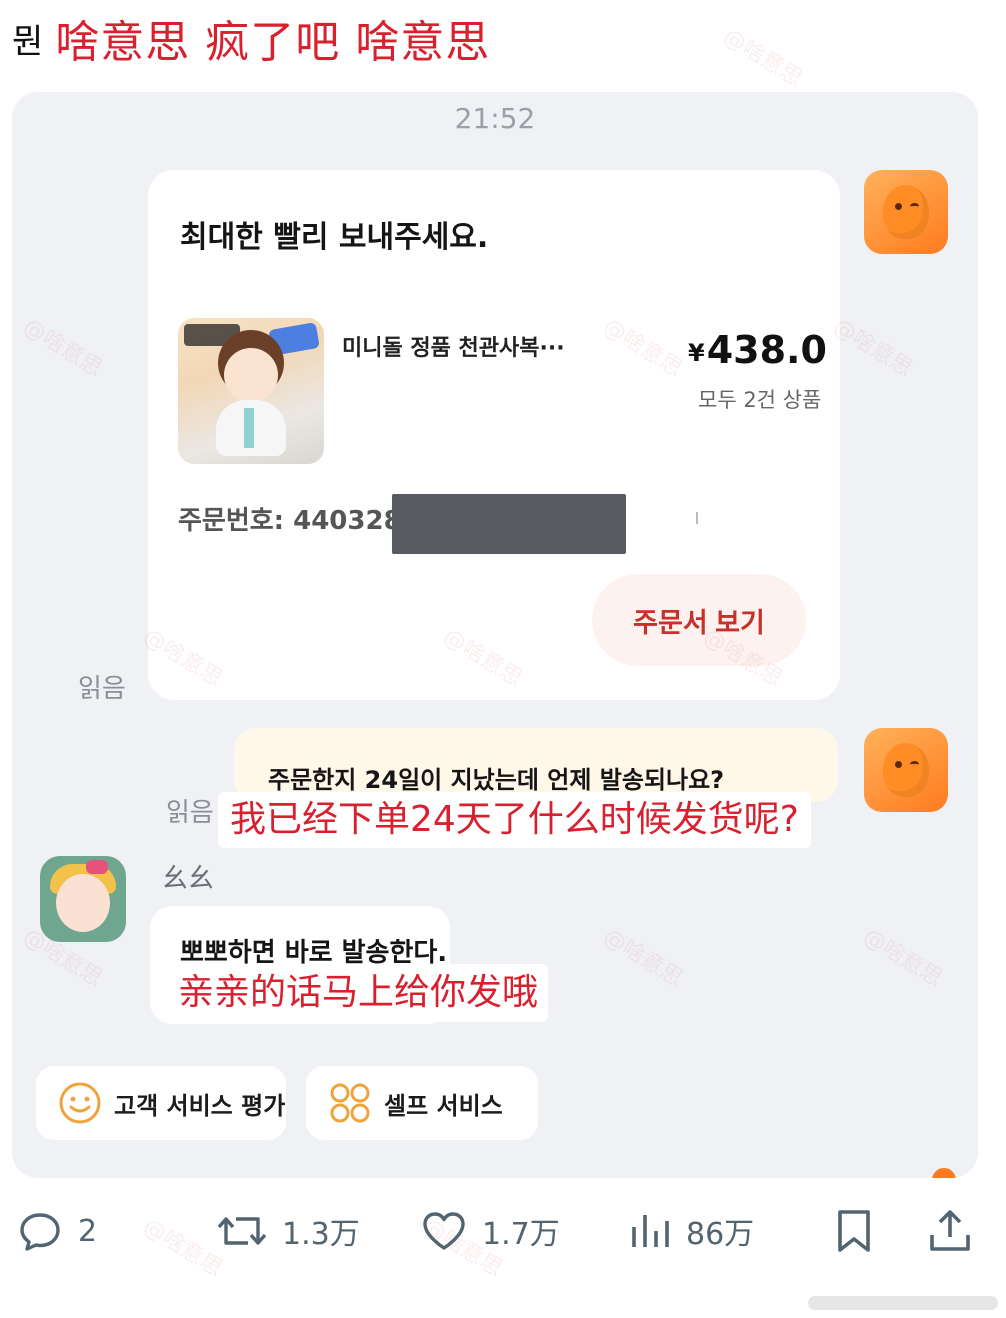 The width and height of the screenshot is (1006, 1318). I want to click on read-receipt-2: 읽음, so click(190, 813).